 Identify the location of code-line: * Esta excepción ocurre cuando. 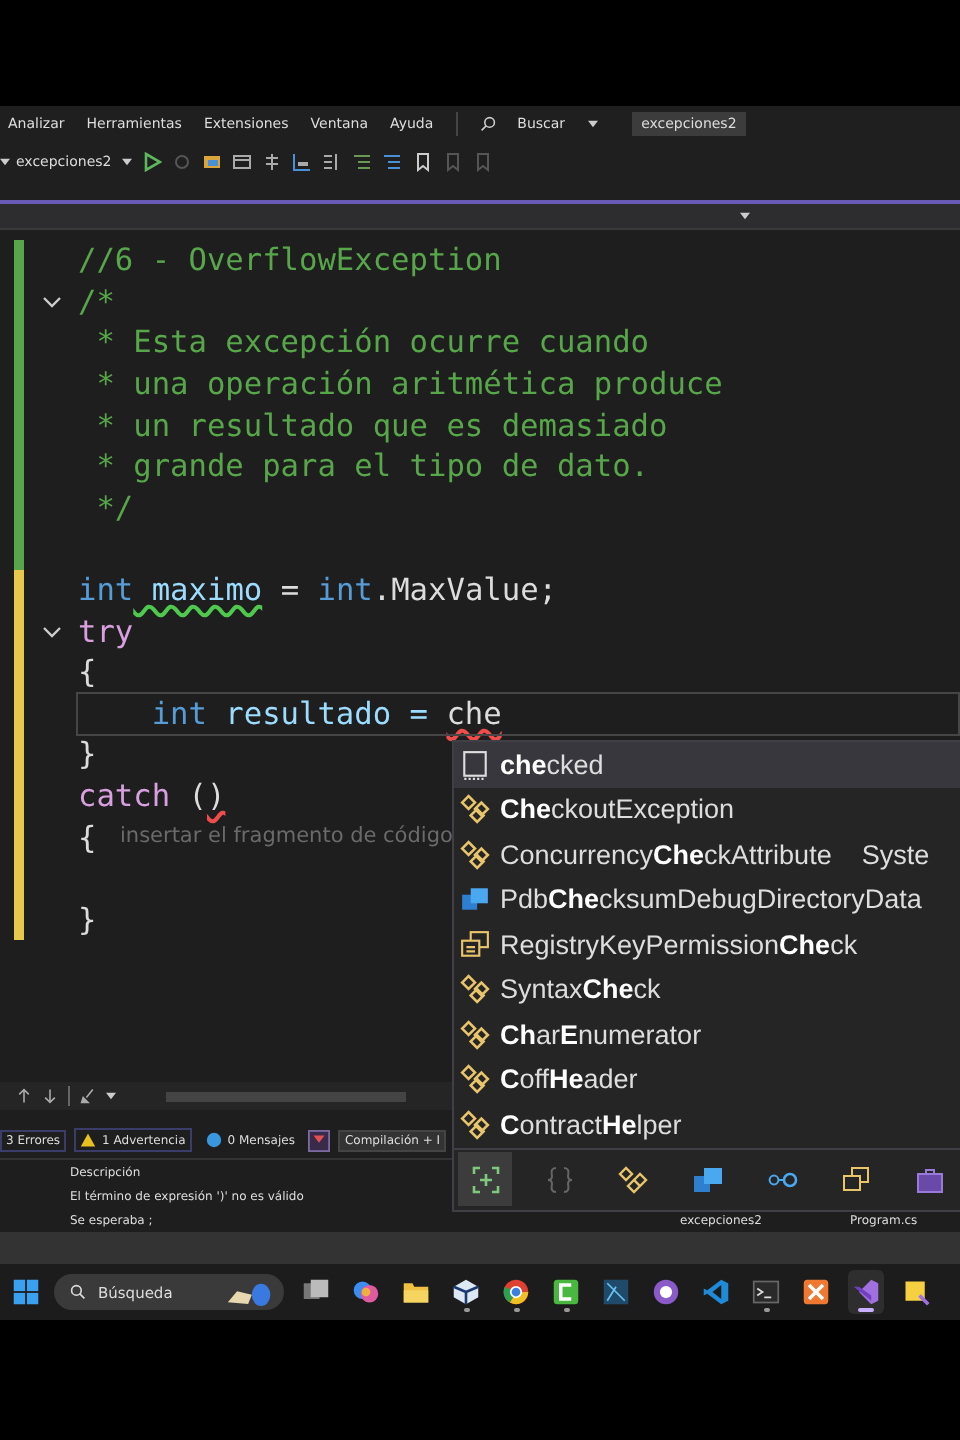
(371, 342).